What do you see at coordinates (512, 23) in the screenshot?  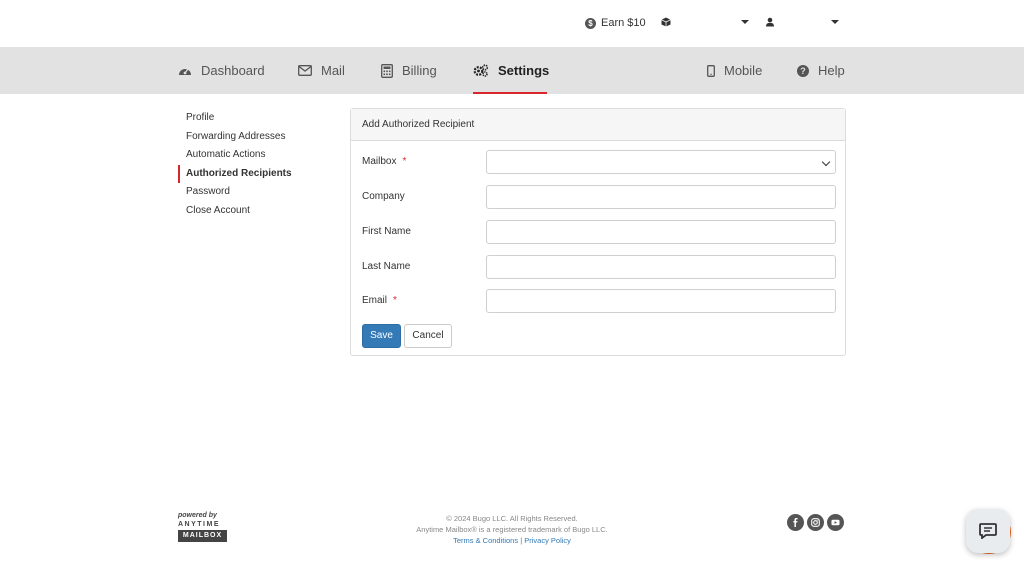 I see `top-bar: $ Earn $10` at bounding box center [512, 23].